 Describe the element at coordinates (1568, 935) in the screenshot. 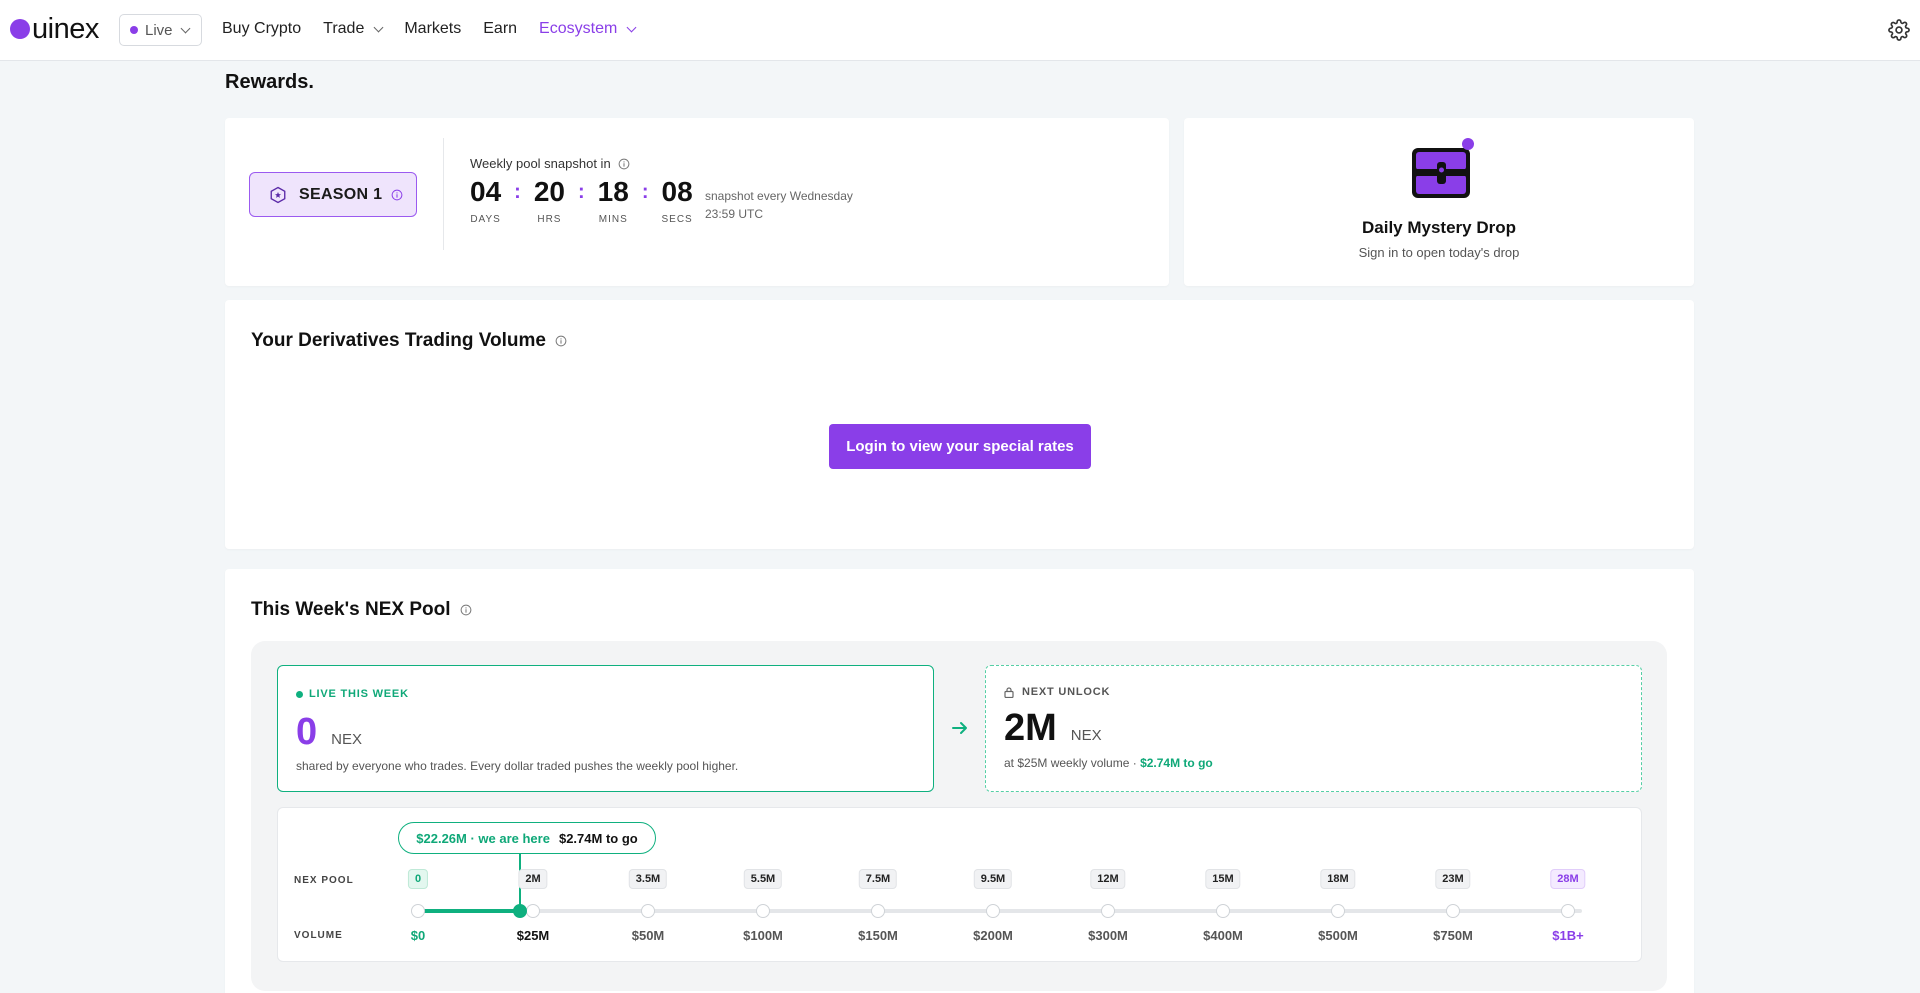

I see `tier-volume-label: $1B+` at that location.